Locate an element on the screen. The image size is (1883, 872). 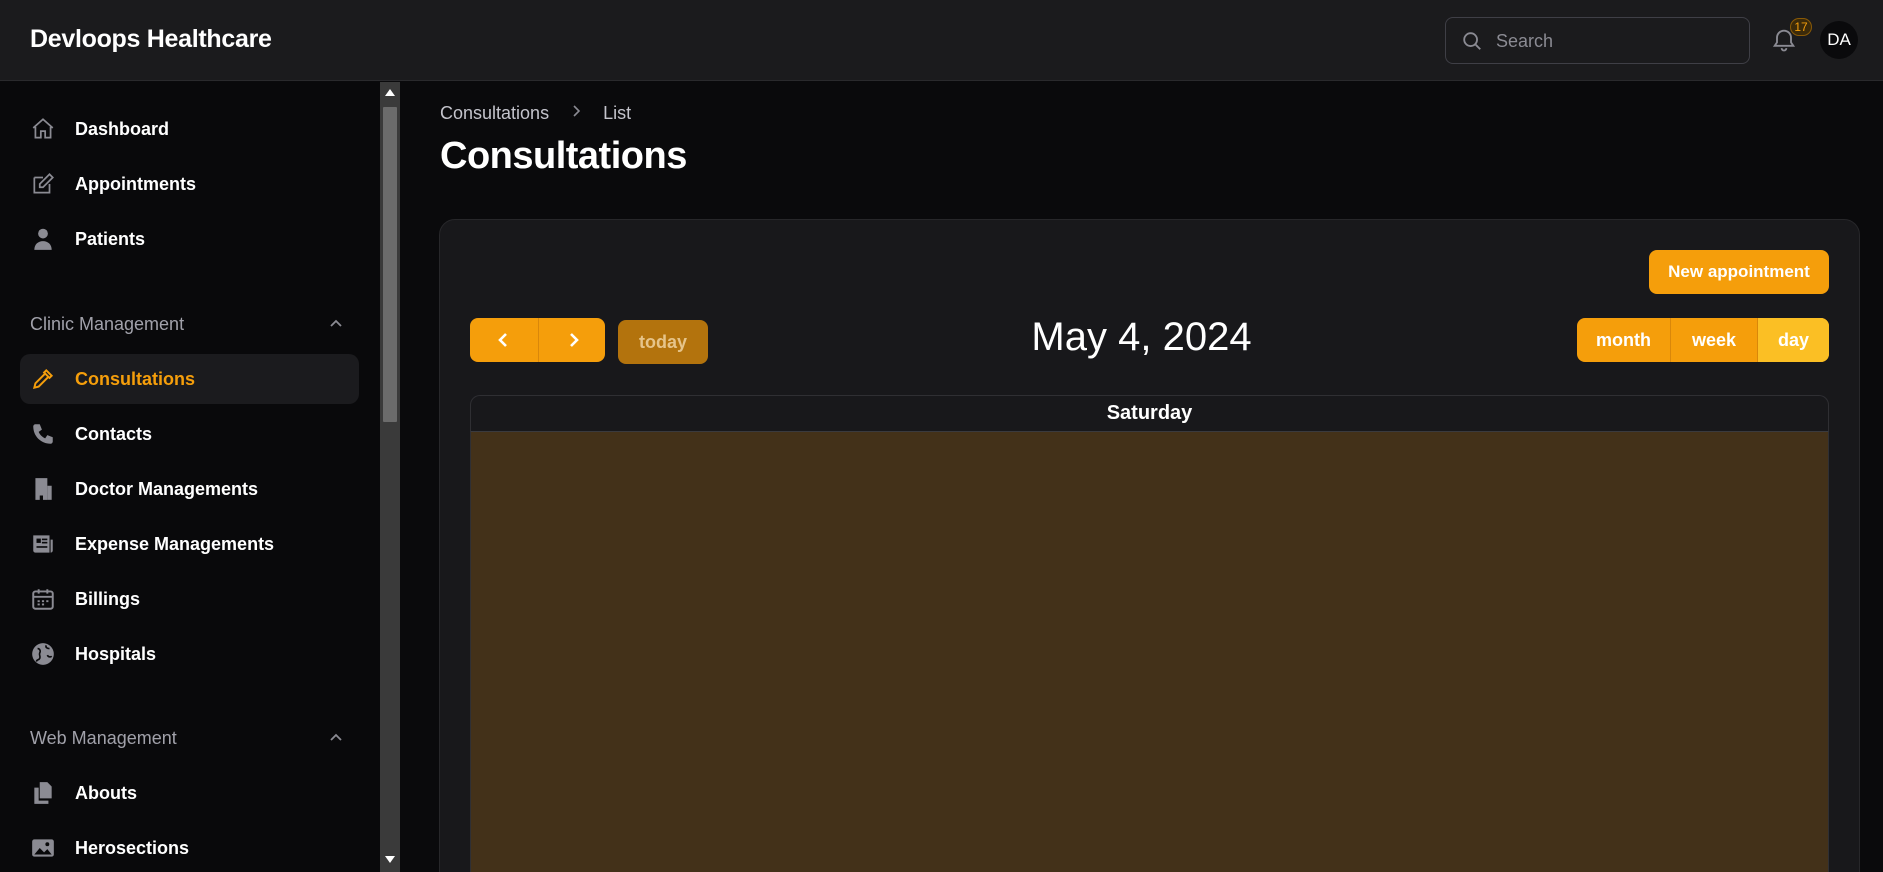
sidebar-item-consultations: Consultations is located at coordinates (189, 379).